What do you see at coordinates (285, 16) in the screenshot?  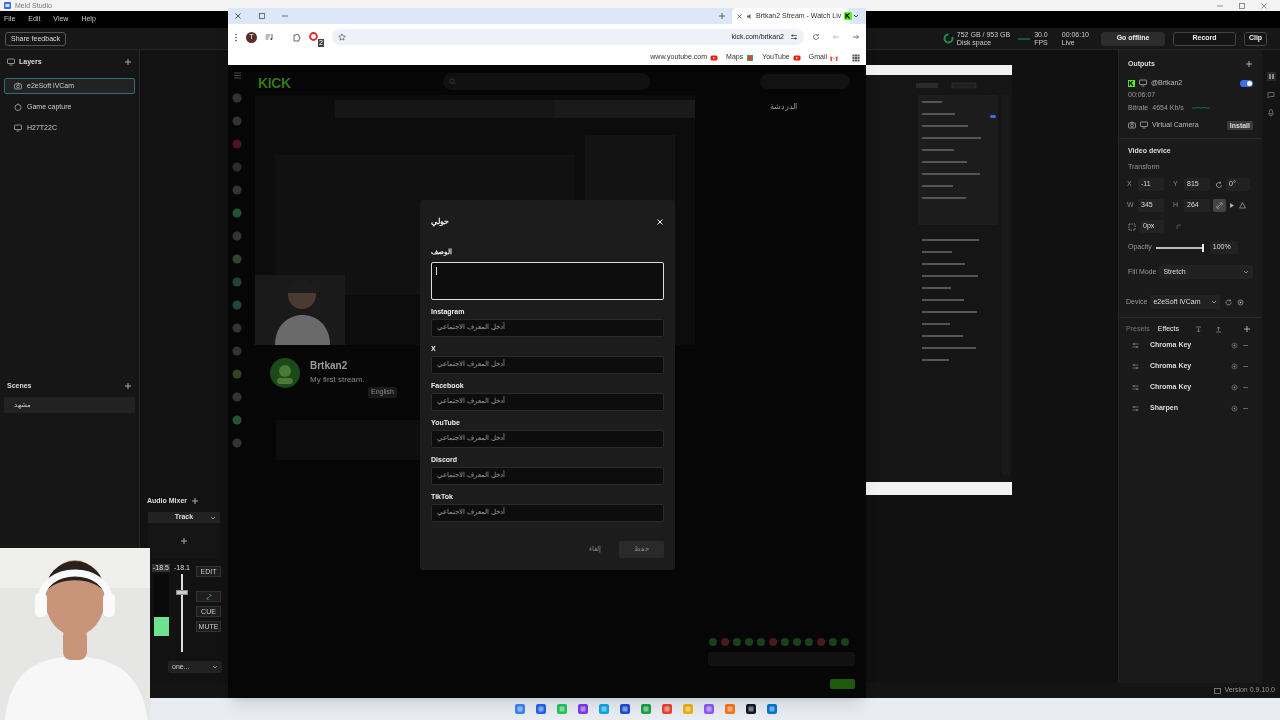 I see `minimize-window-icon` at bounding box center [285, 16].